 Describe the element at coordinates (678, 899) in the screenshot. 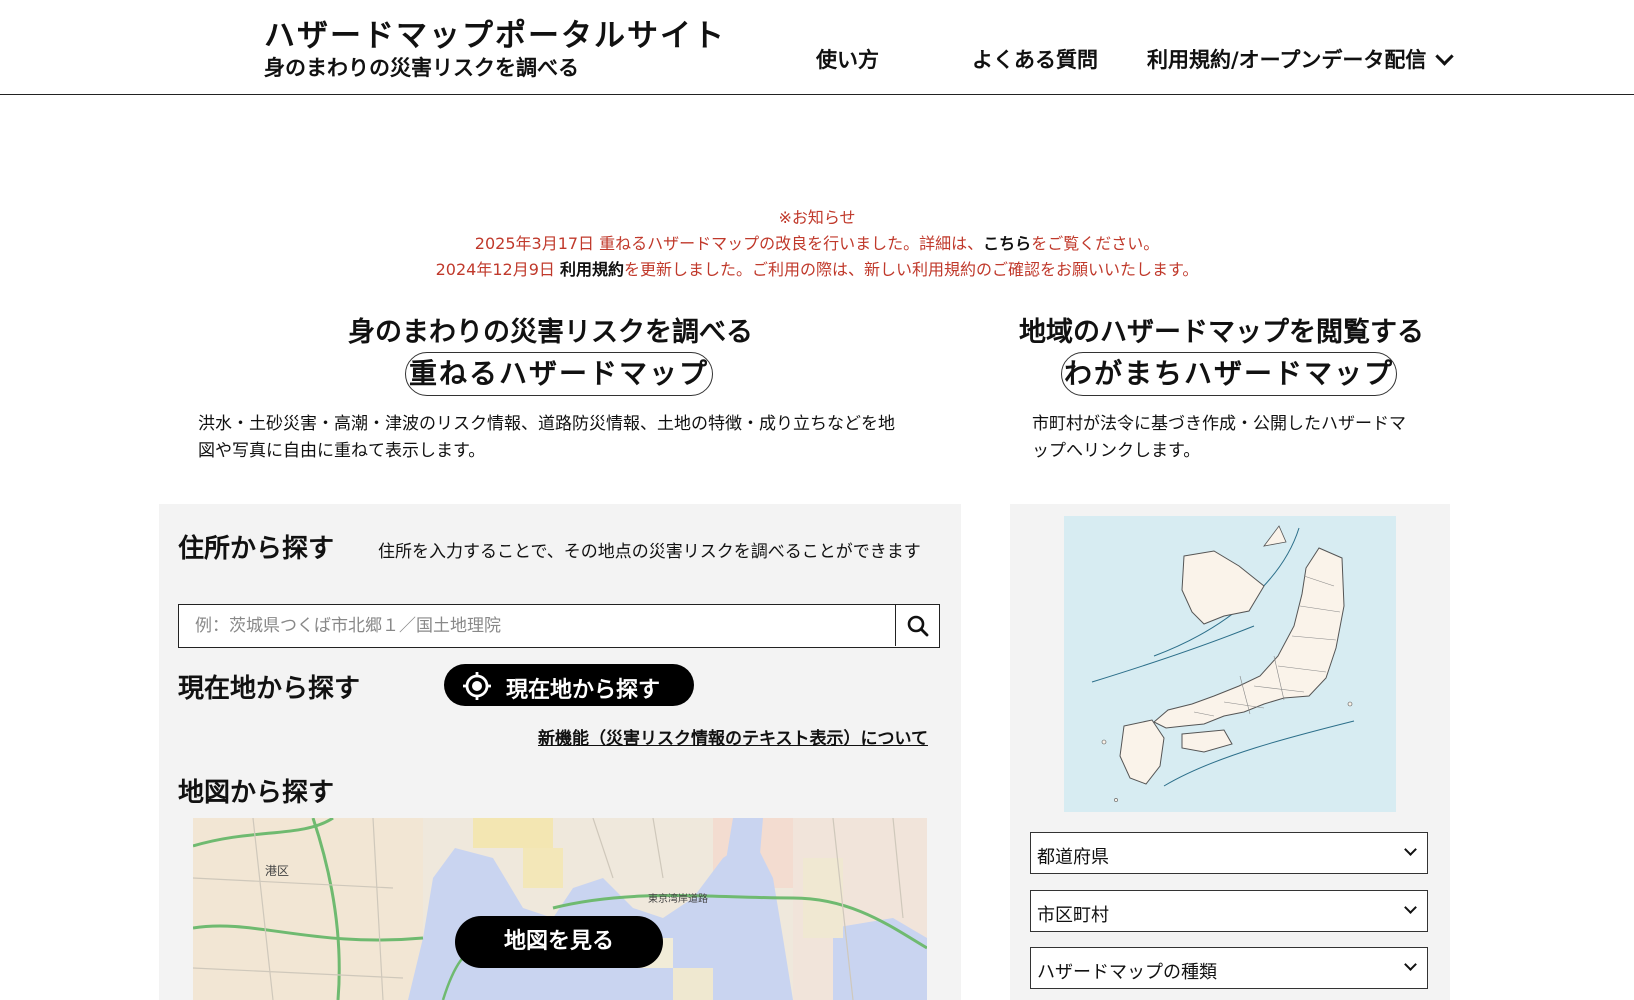

I see `map-label-bay-road: 東京湾岸道路` at that location.